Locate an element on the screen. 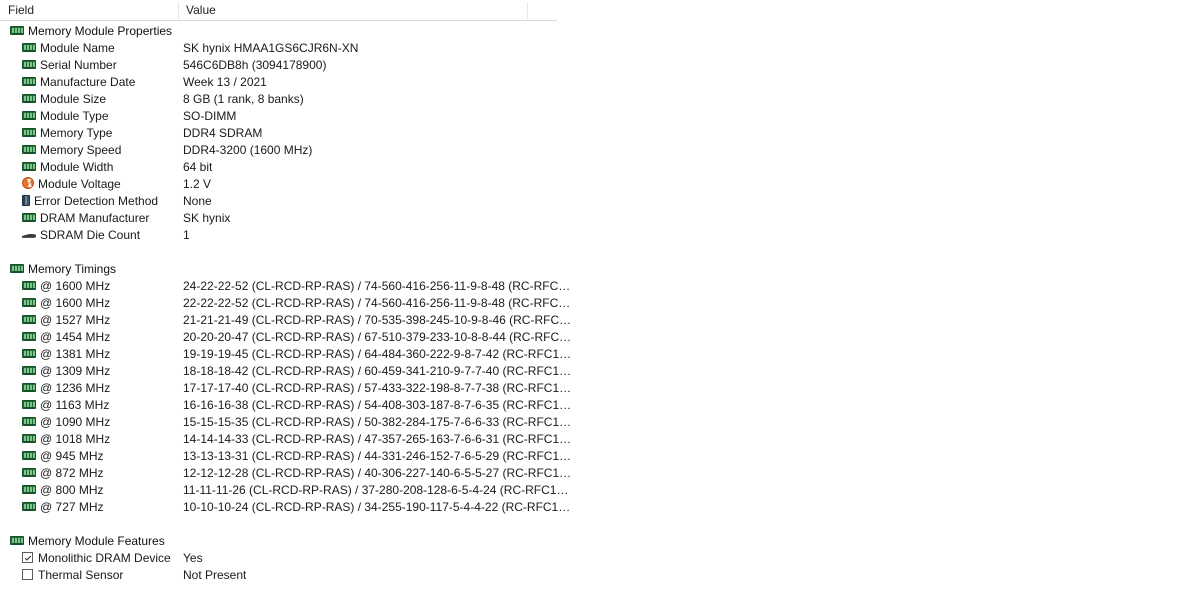 The width and height of the screenshot is (1177, 600). row-field-cell: Manufacture Date is located at coordinates (89, 82).